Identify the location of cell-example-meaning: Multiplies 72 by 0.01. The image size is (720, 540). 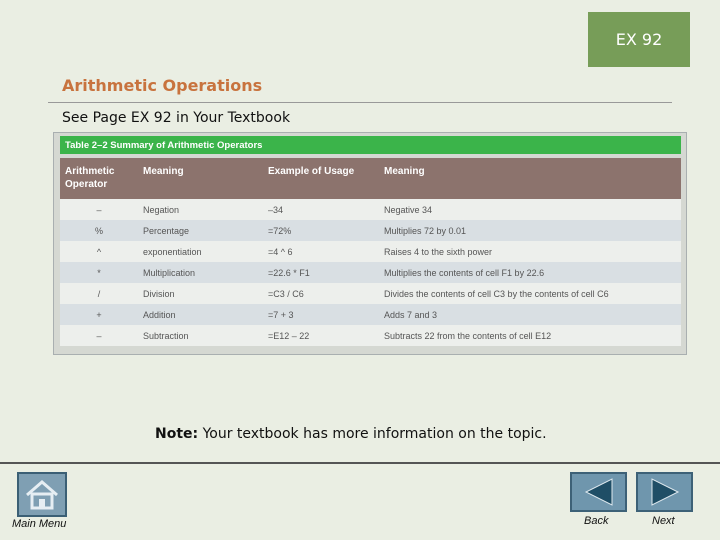
(425, 230).